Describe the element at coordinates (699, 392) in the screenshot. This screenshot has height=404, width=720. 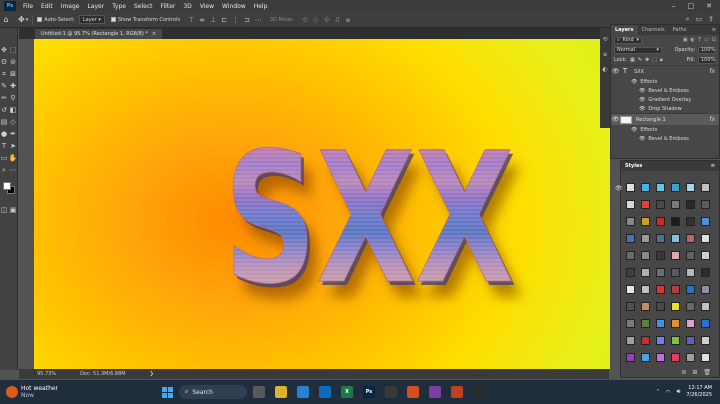
I see `clock: 12:17 AM 7/26/2025` at that location.